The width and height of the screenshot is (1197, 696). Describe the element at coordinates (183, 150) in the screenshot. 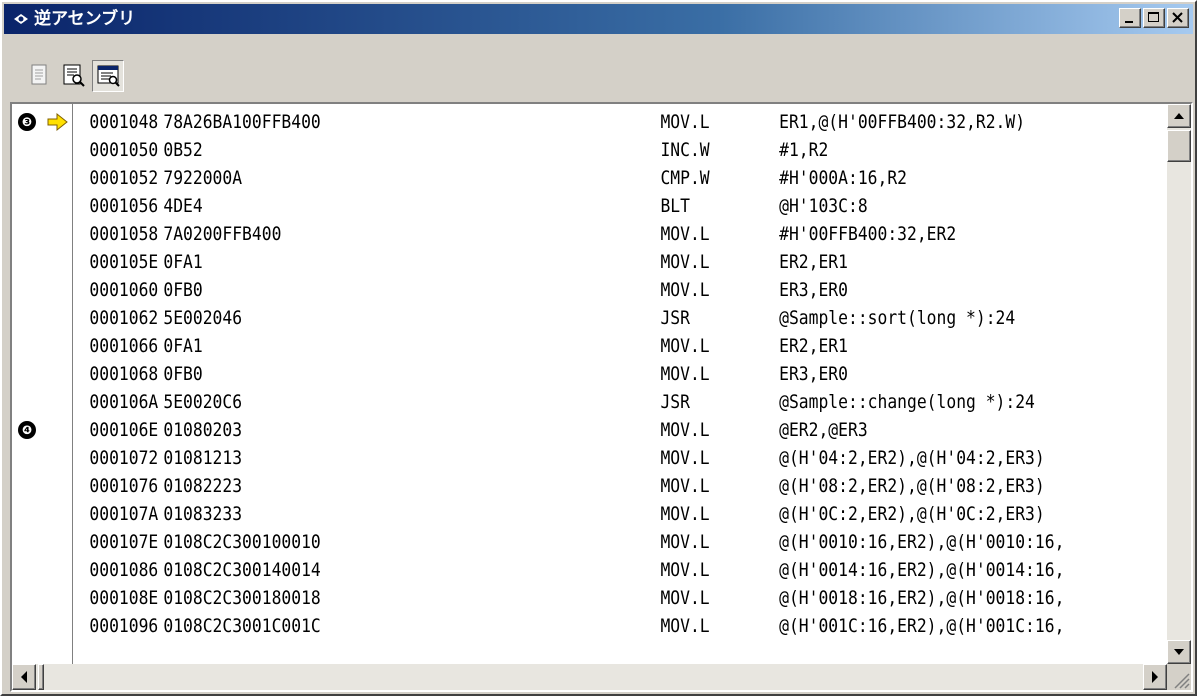

I see `code-cell: 0B52` at that location.